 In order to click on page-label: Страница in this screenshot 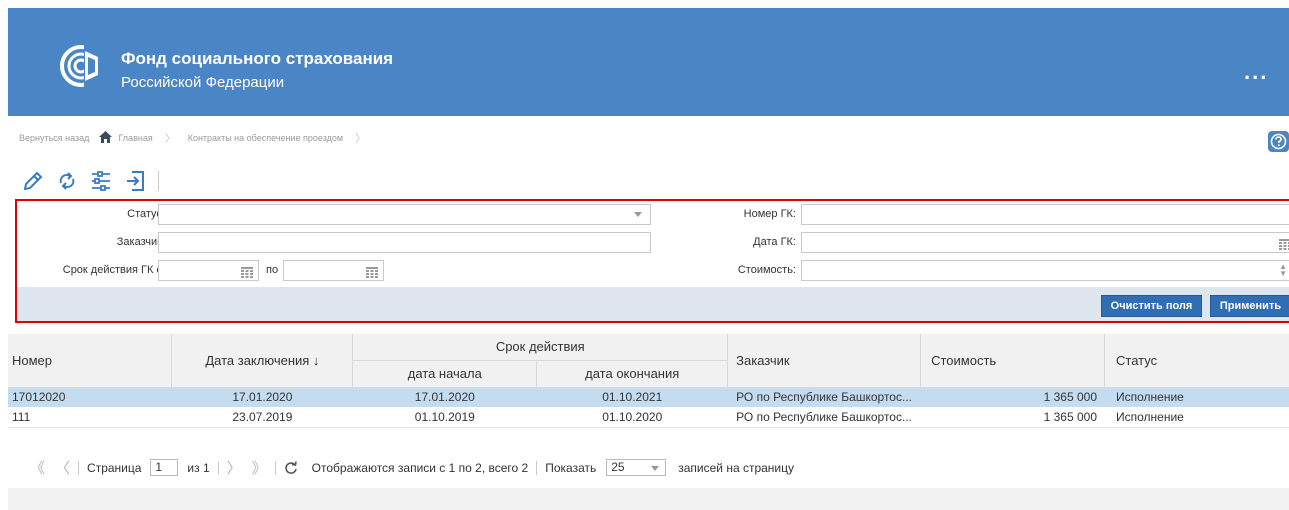, I will do `click(114, 467)`.